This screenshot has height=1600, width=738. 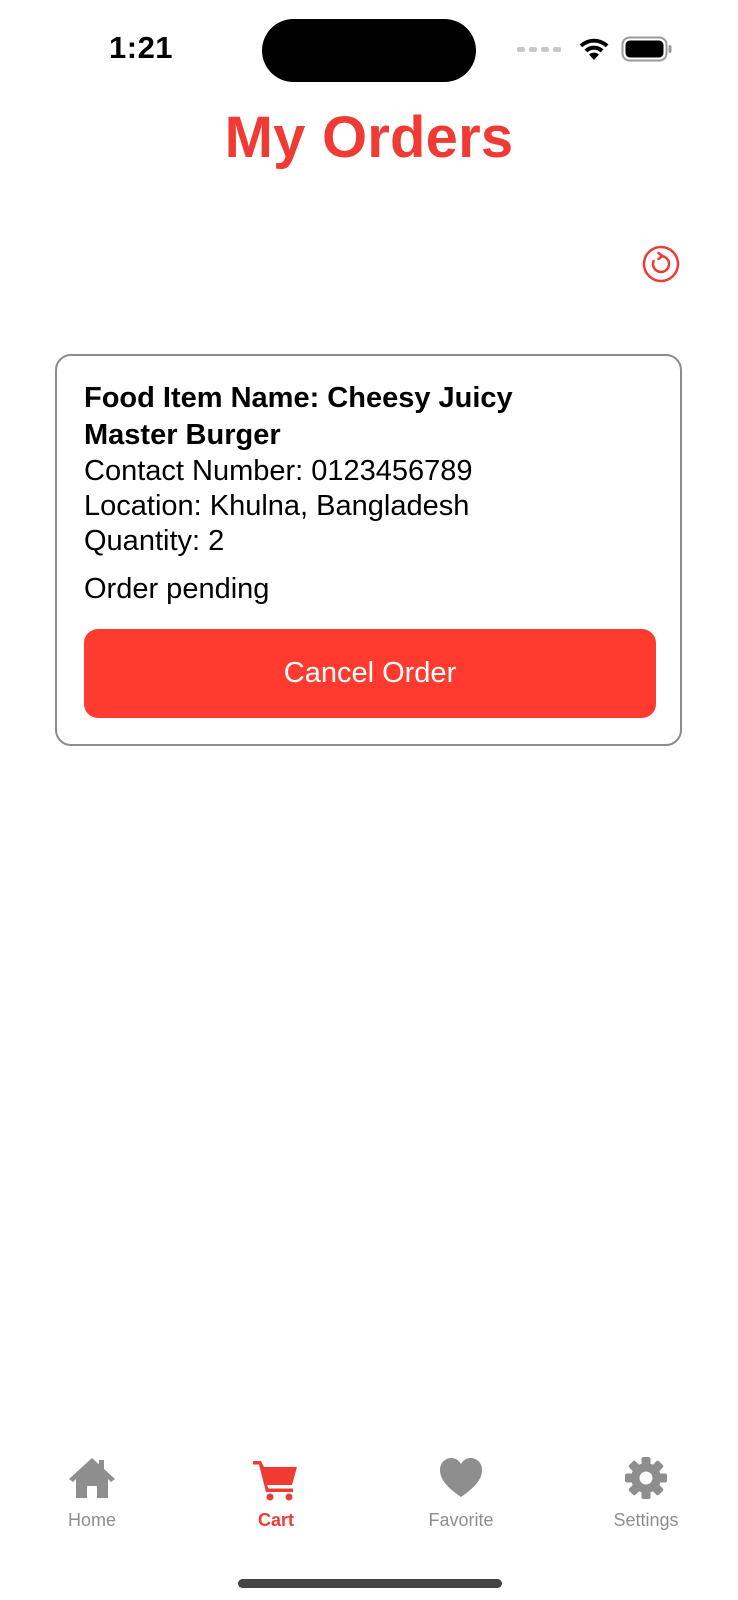 I want to click on cancel-order-button: Cancel Order, so click(x=370, y=673).